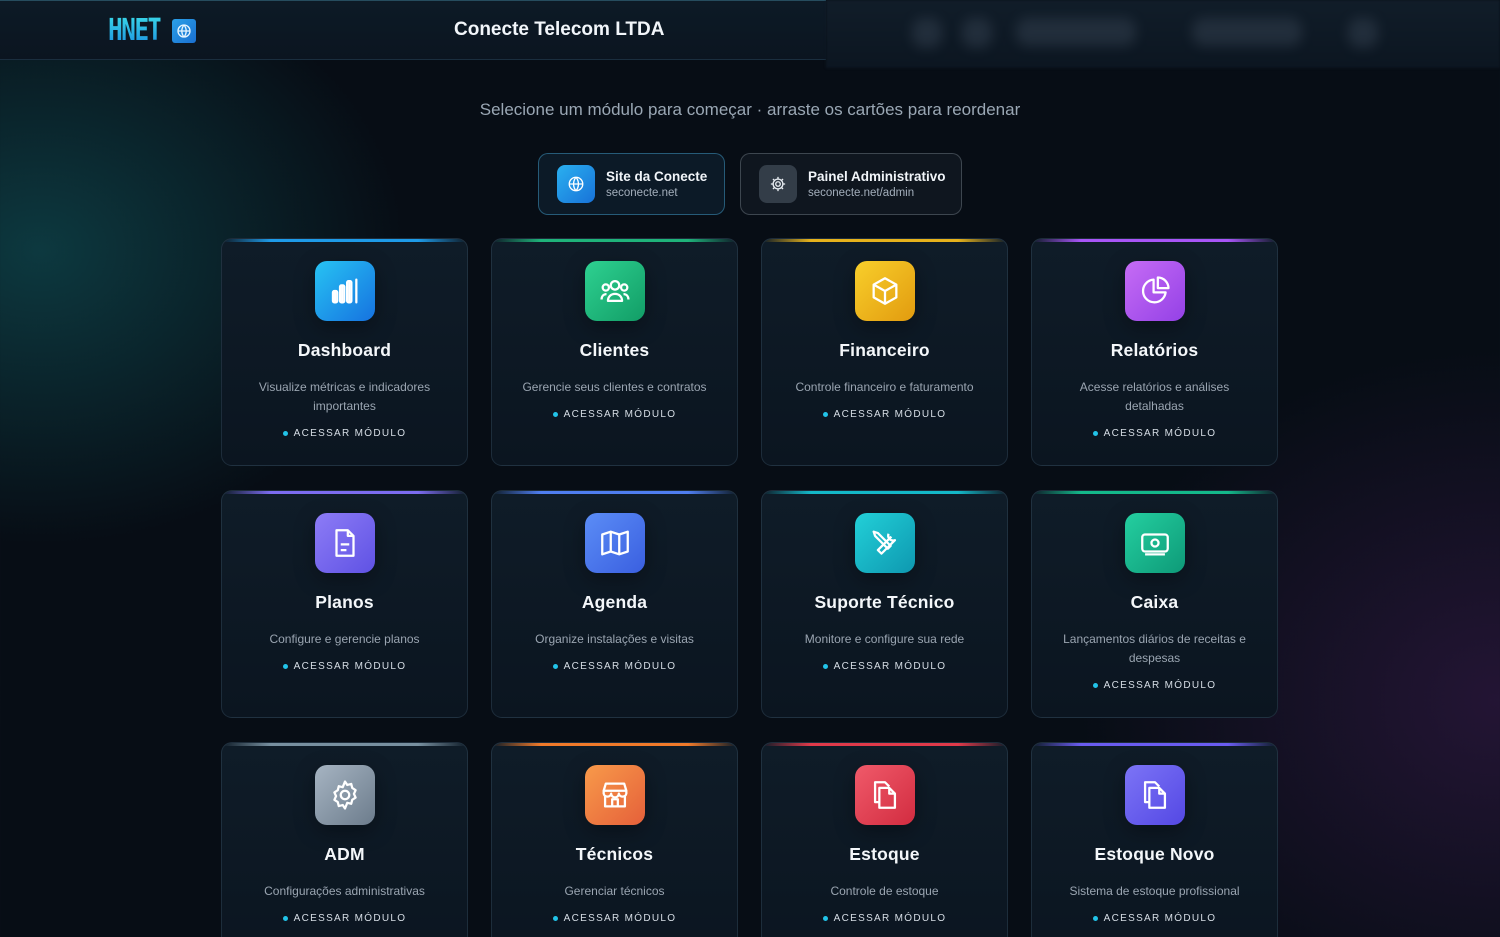 This screenshot has height=937, width=1500. I want to click on module-title: Relatórios, so click(1154, 350).